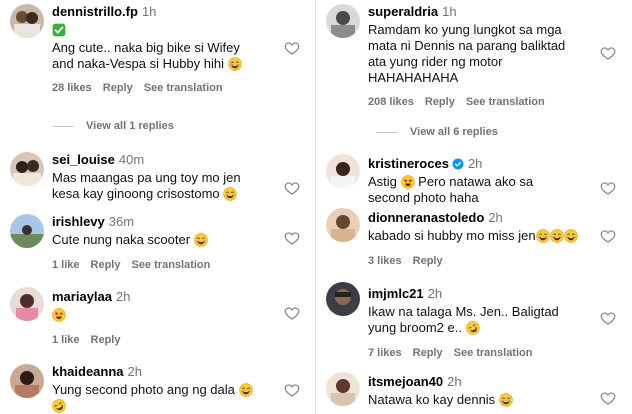 This screenshot has height=414, width=632. Describe the element at coordinates (131, 159) in the screenshot. I see `timestamp: 40m` at that location.